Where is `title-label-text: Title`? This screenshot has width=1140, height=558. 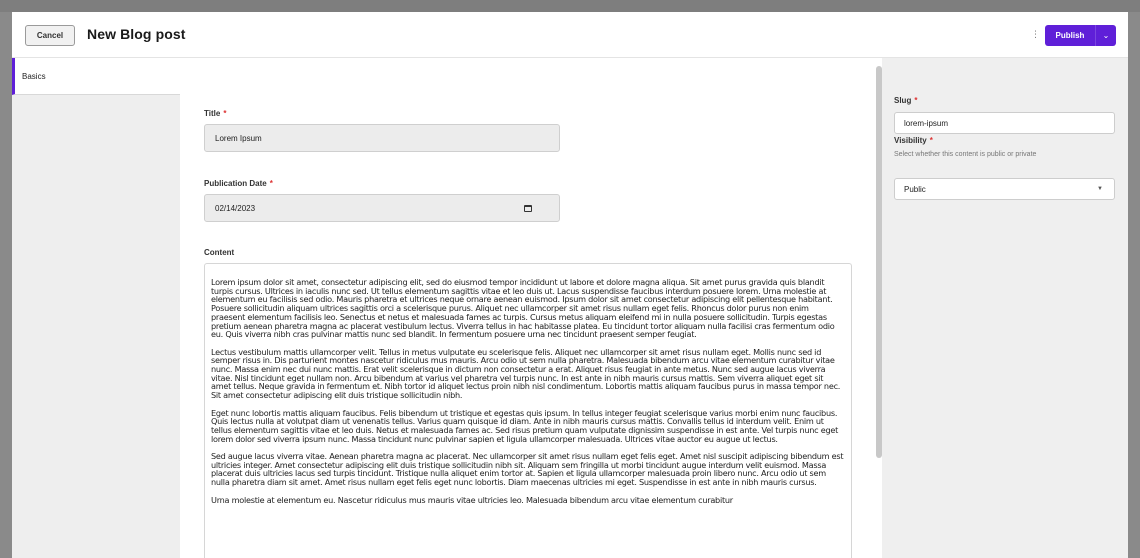
title-label-text: Title is located at coordinates (212, 113).